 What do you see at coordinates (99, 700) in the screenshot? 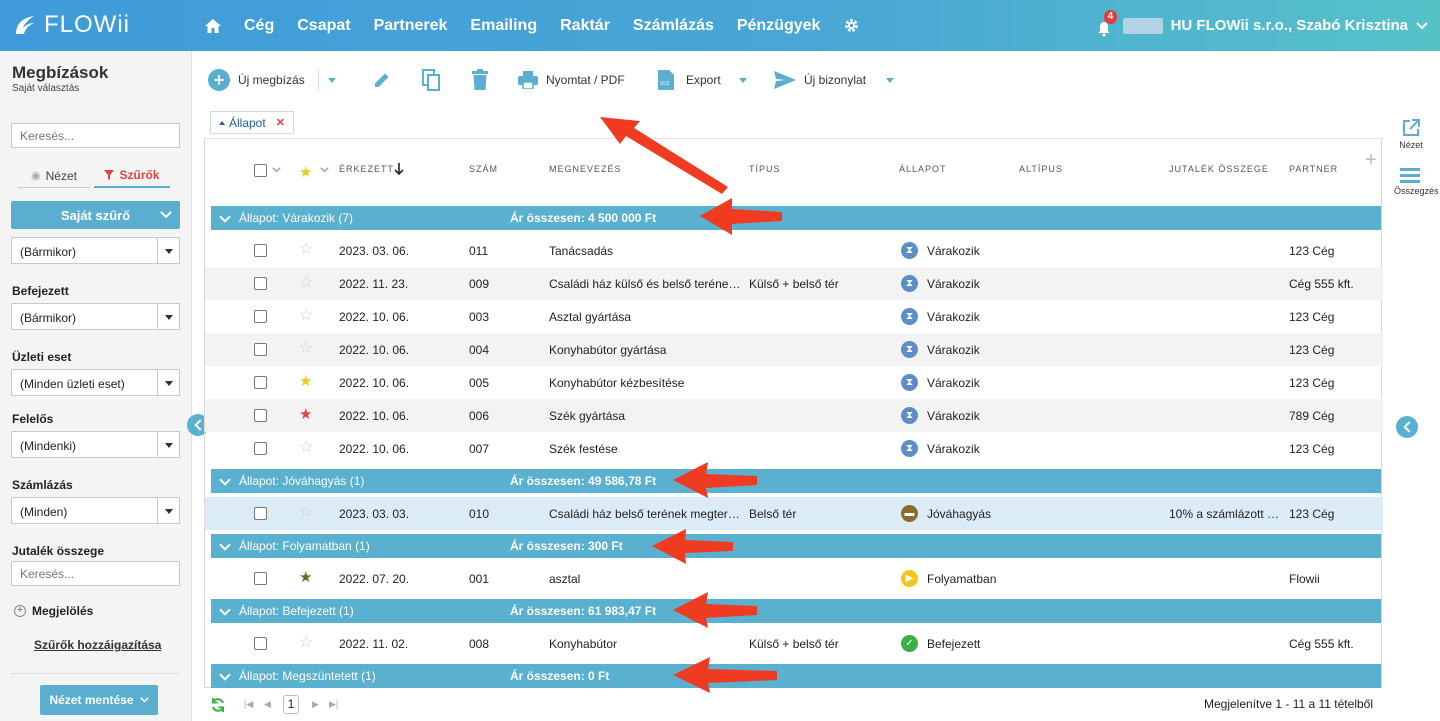
I see `save-view-button: Nézet mentése` at bounding box center [99, 700].